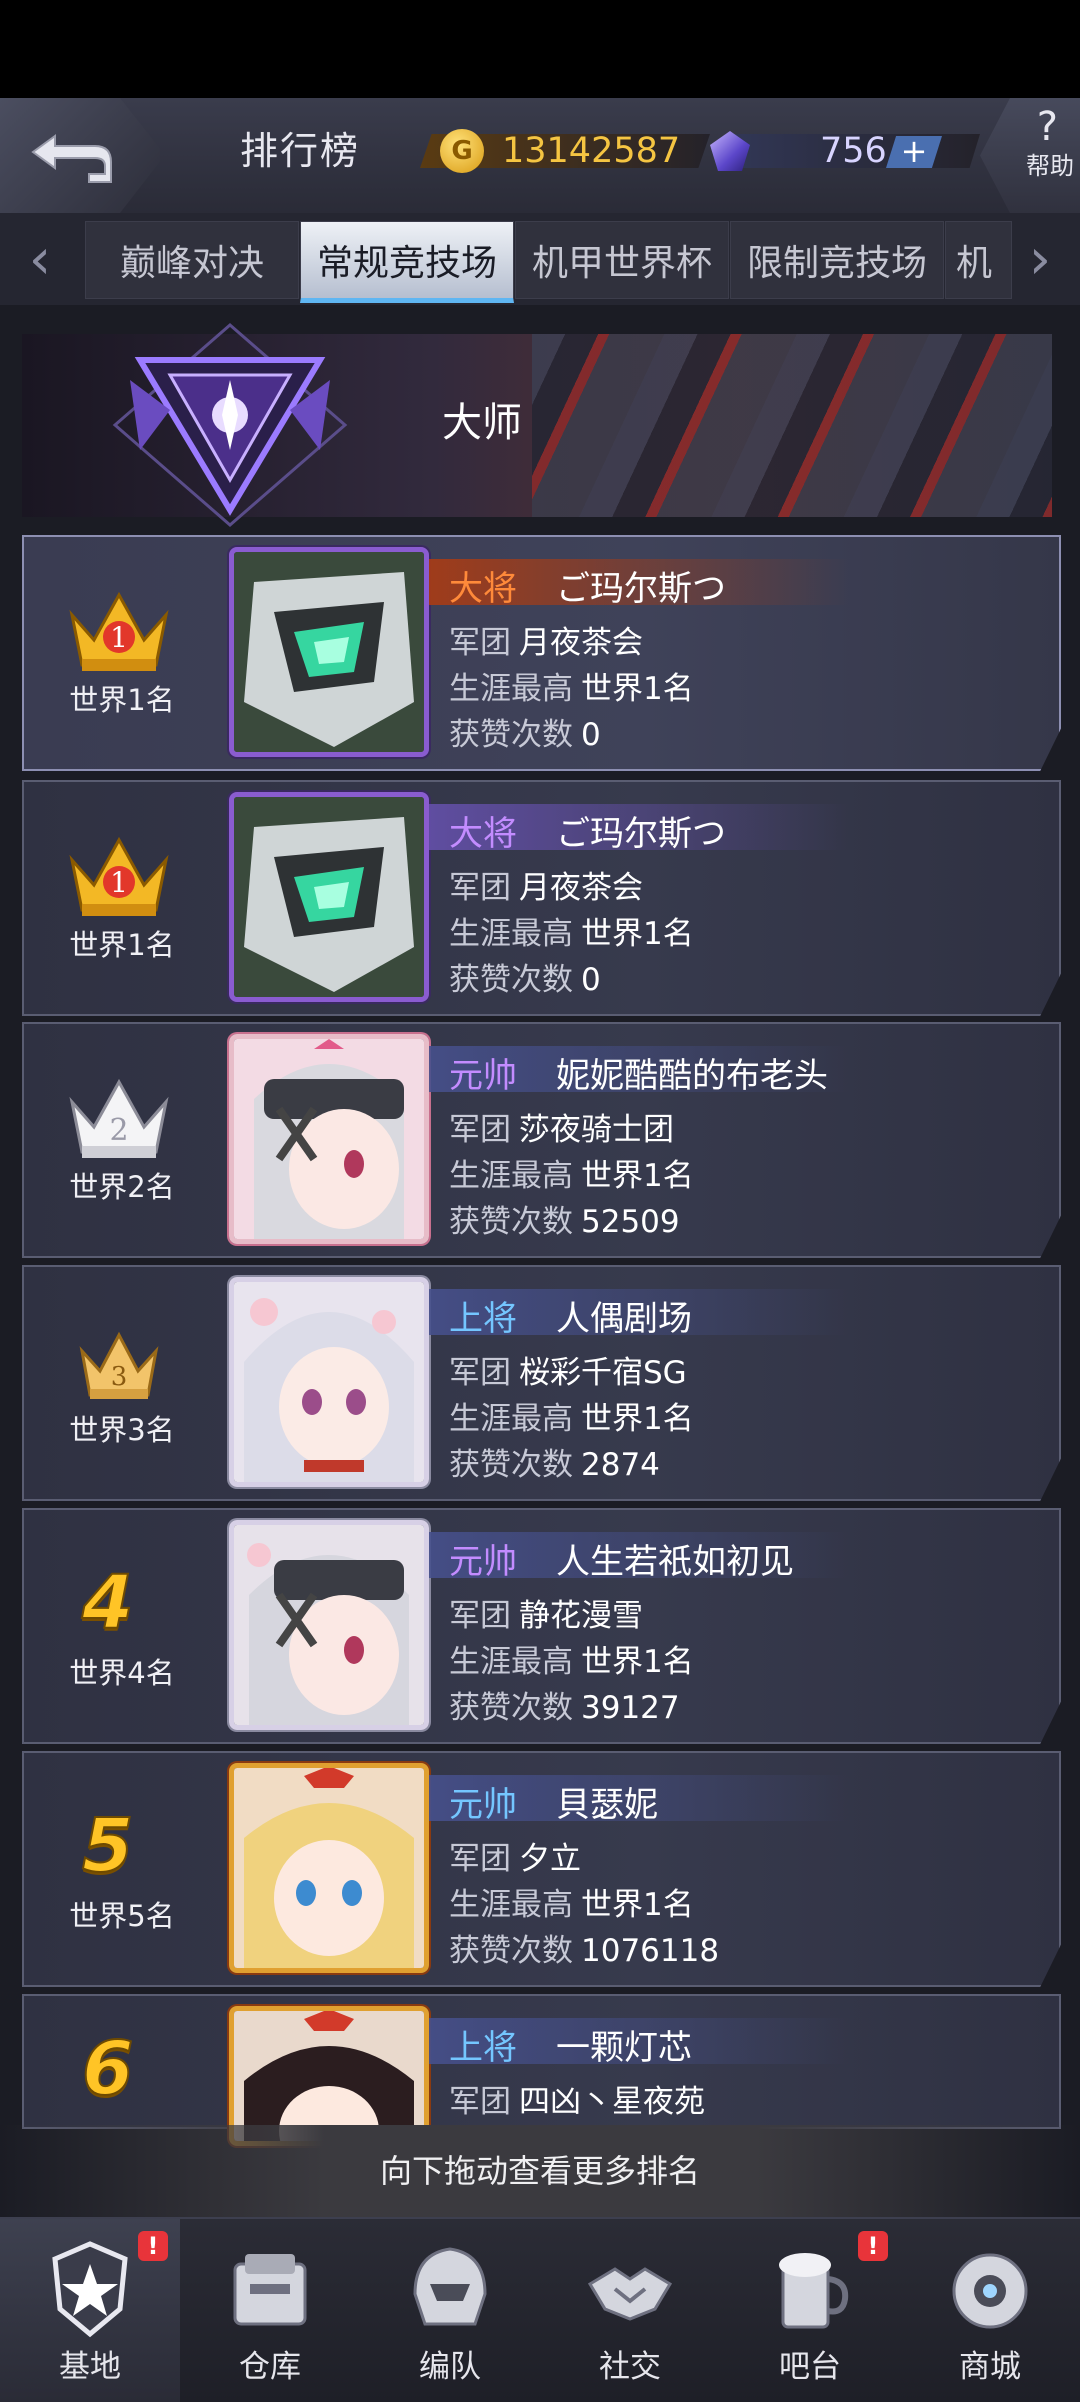 Image resolution: width=1080 pixels, height=2402 pixels. I want to click on player-name: 妮妮酷酷的布老头, so click(692, 1076).